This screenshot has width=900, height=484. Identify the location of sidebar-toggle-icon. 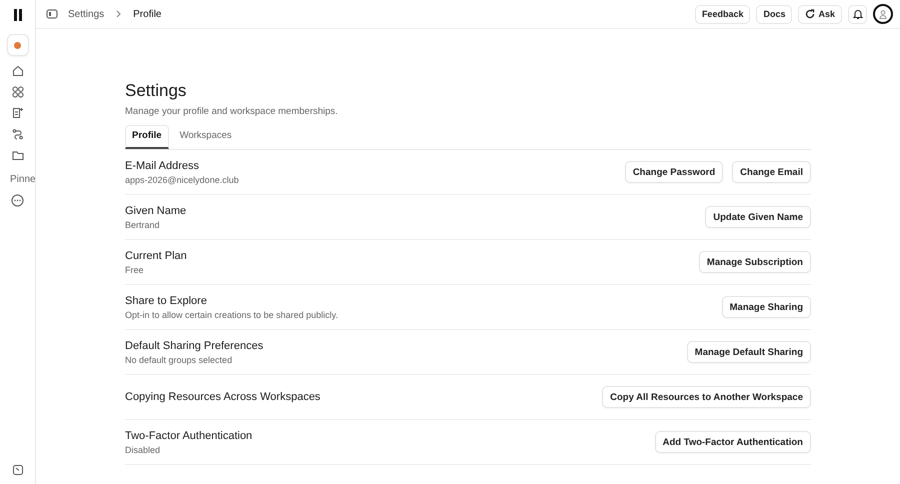
(52, 14).